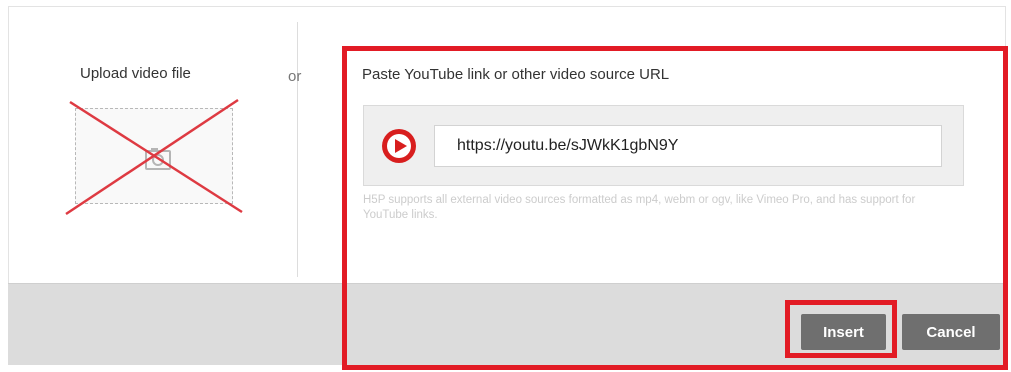  What do you see at coordinates (951, 332) in the screenshot?
I see `cancel-button: Cancel` at bounding box center [951, 332].